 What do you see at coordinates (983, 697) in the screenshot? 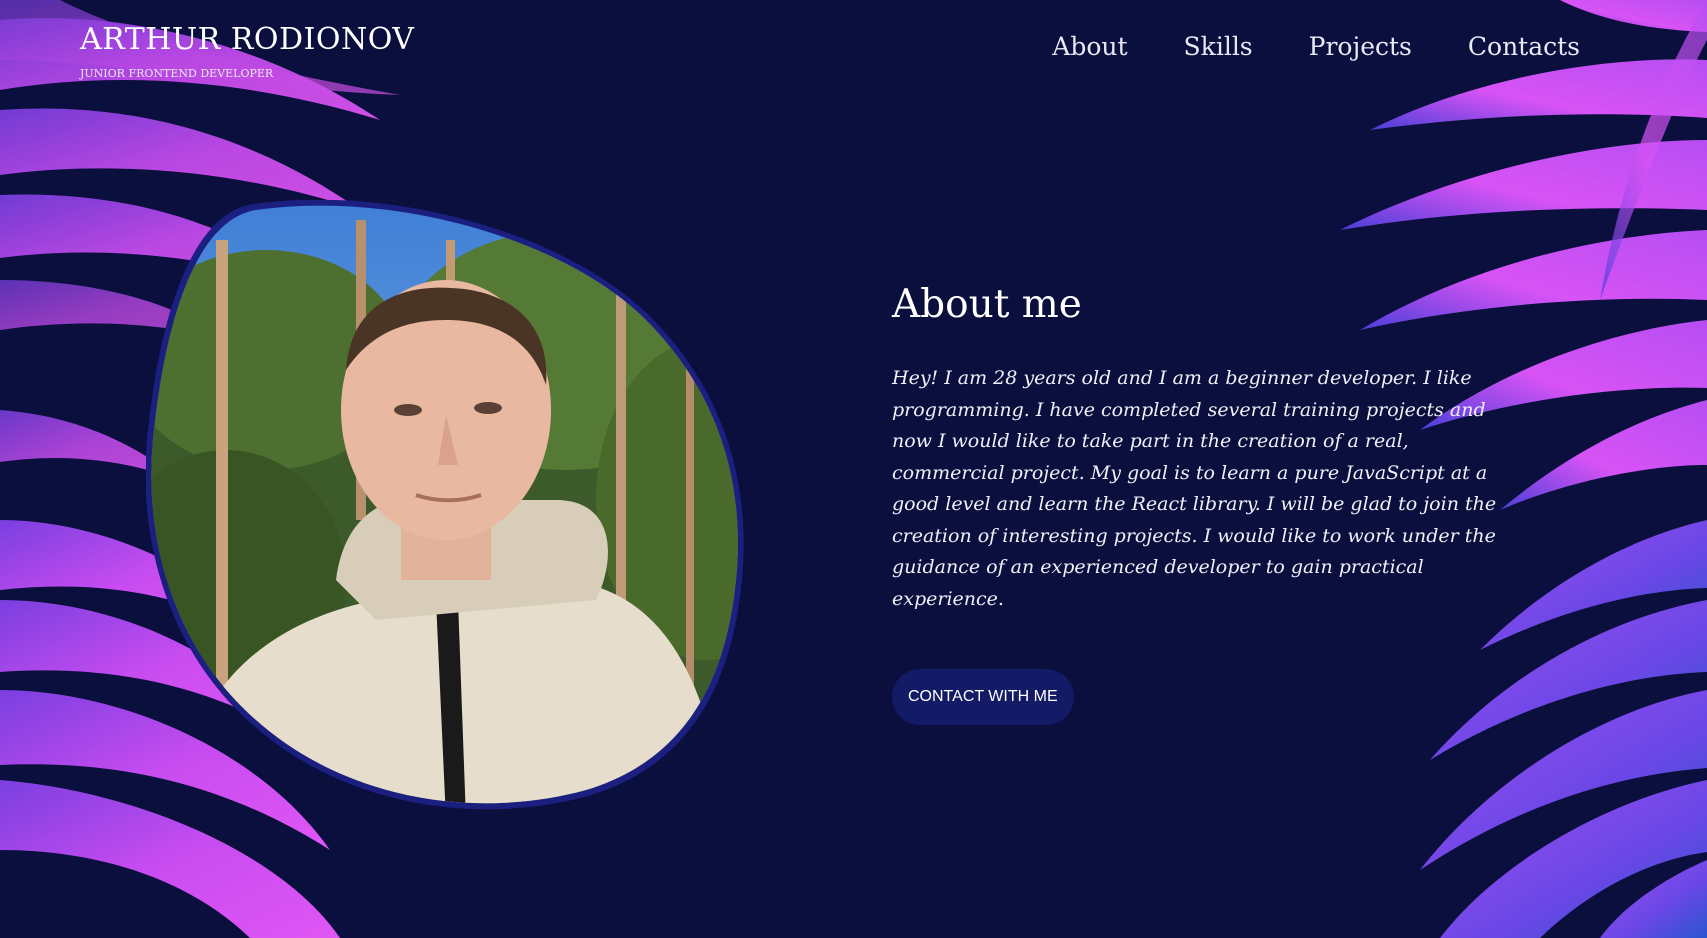
I see `contact-with-me-button: CONTACT WITH ME` at bounding box center [983, 697].